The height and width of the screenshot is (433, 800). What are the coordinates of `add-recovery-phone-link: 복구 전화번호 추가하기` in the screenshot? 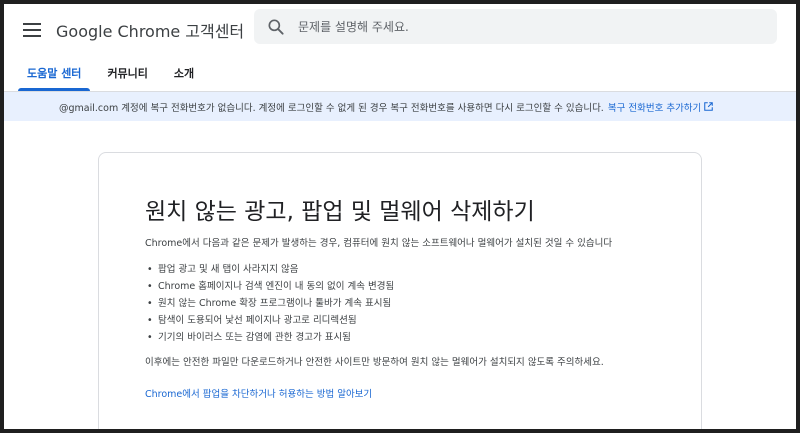 It's located at (660, 107).